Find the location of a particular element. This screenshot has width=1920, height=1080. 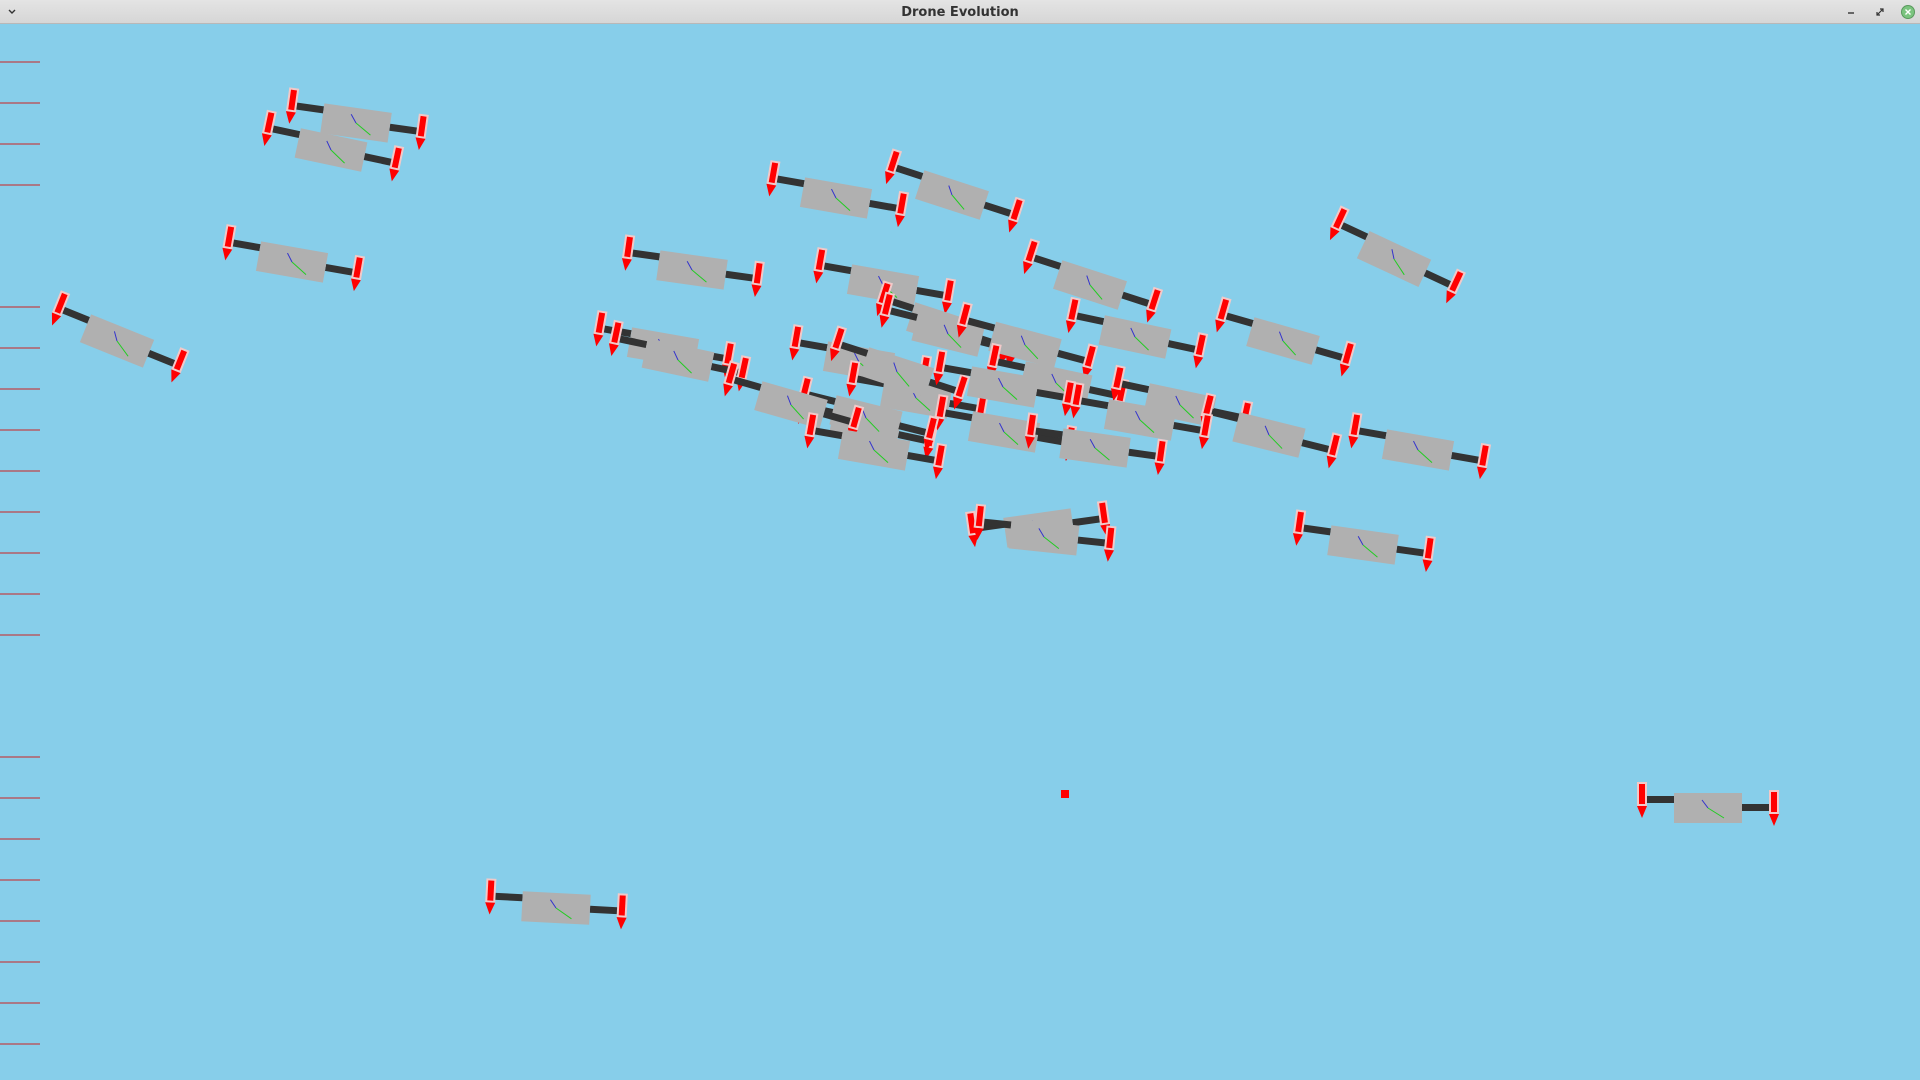

window-title: Drone Evolution is located at coordinates (960, 12).